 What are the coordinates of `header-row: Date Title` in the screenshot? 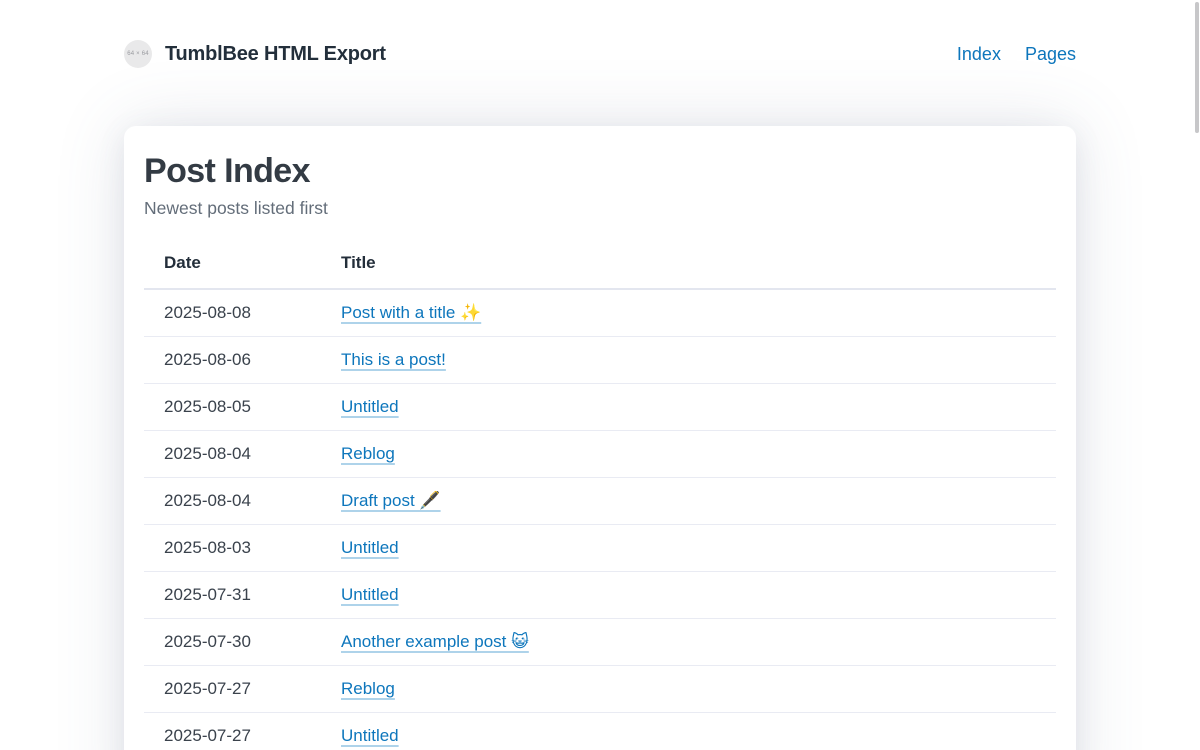 It's located at (600, 266).